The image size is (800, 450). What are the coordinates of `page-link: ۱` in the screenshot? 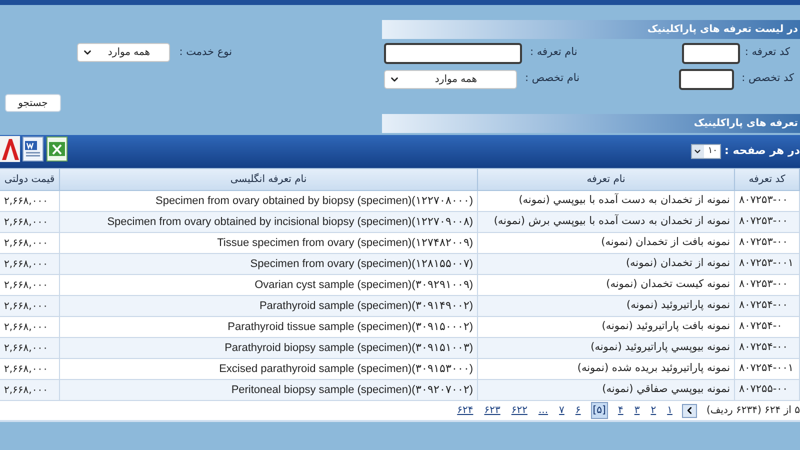 It's located at (670, 410).